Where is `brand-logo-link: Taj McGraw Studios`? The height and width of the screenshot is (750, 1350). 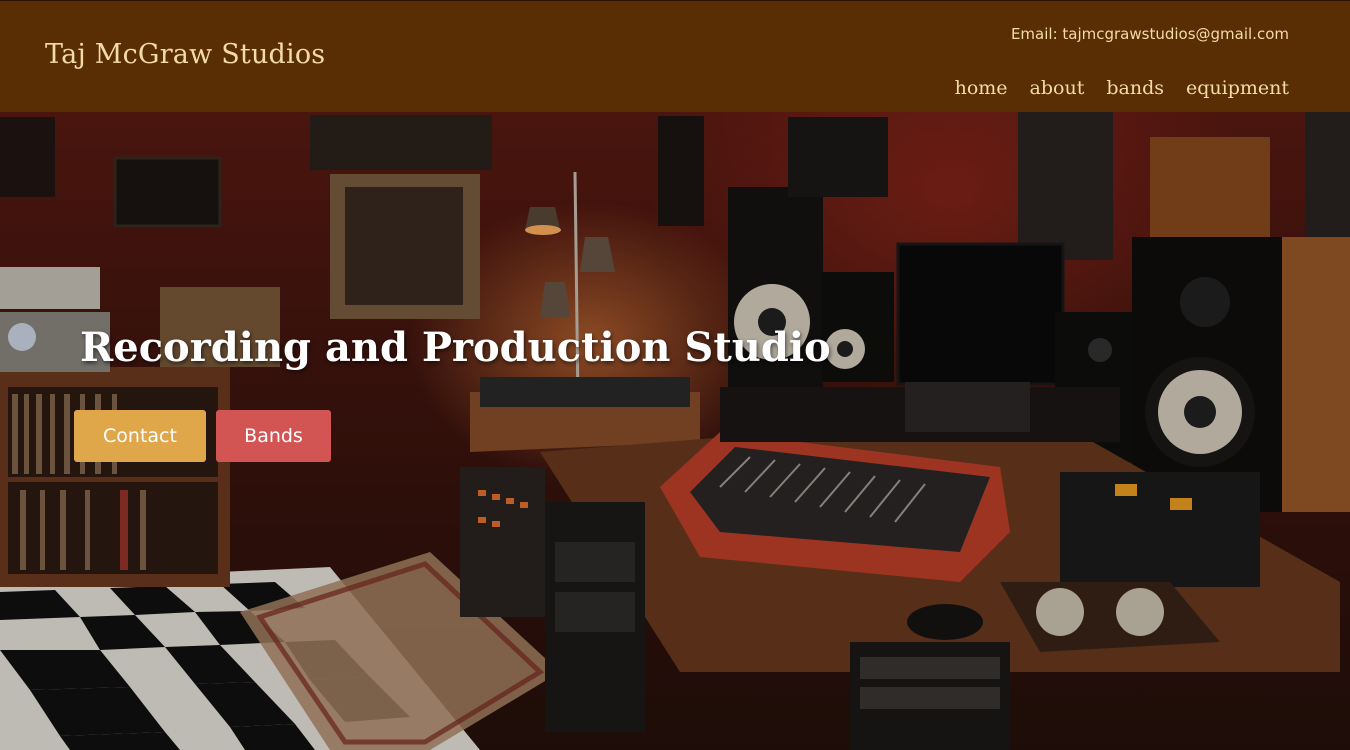 brand-logo-link: Taj McGraw Studios is located at coordinates (185, 54).